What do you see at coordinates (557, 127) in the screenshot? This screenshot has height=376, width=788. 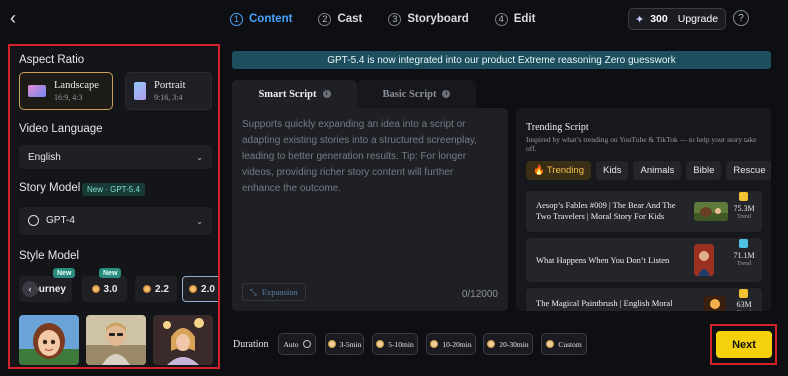 I see `trending-title: Trending Script` at bounding box center [557, 127].